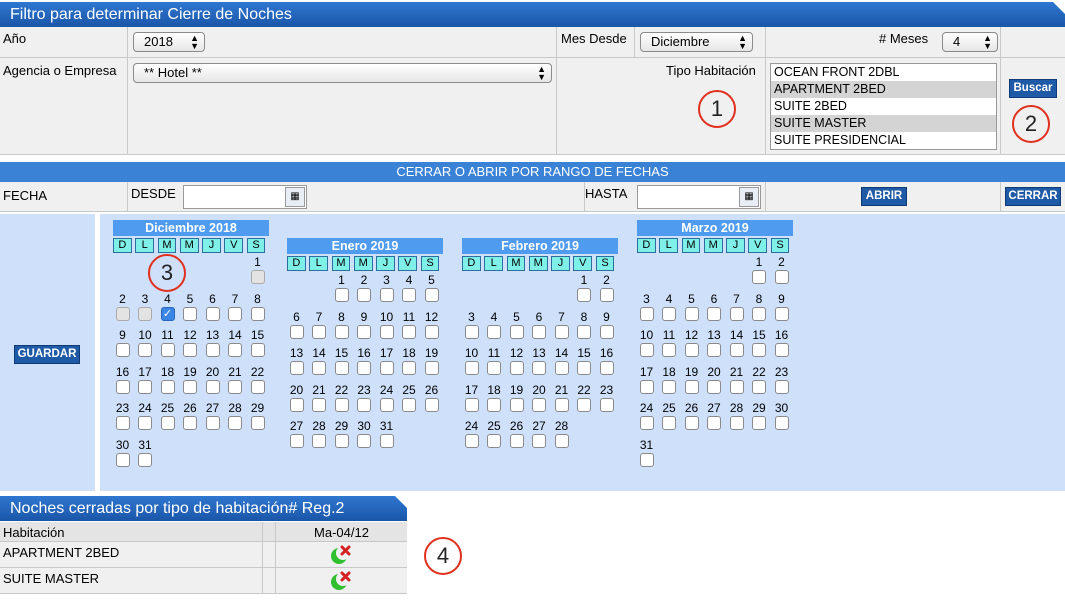 The image size is (1065, 603). What do you see at coordinates (883, 140) in the screenshot?
I see `room-type-option: SUITE PRESIDENCIAL` at bounding box center [883, 140].